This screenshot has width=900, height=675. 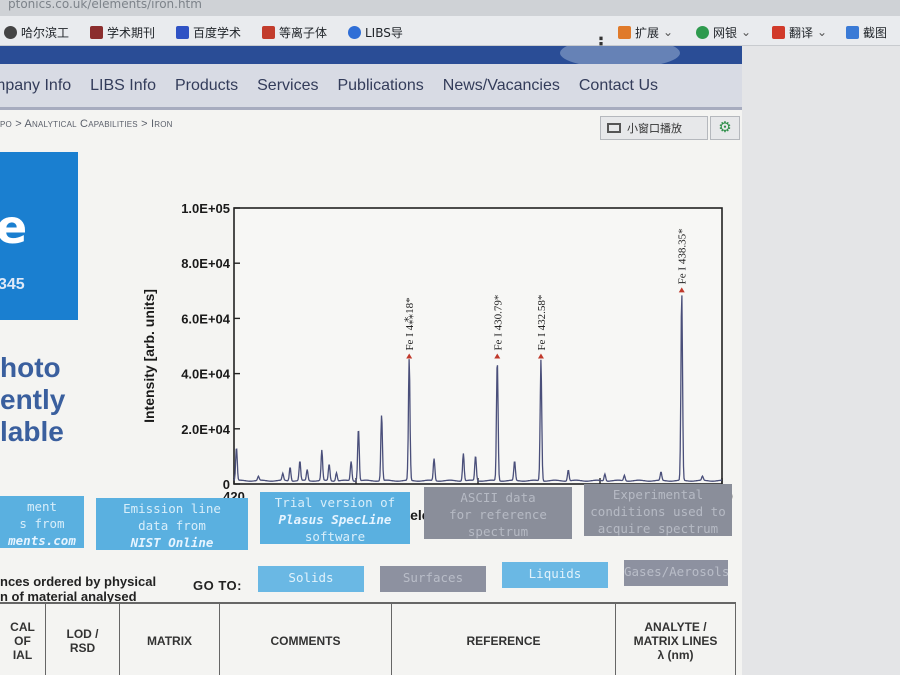 What do you see at coordinates (658, 528) in the screenshot?
I see `tile-line: acquire spectrum` at bounding box center [658, 528].